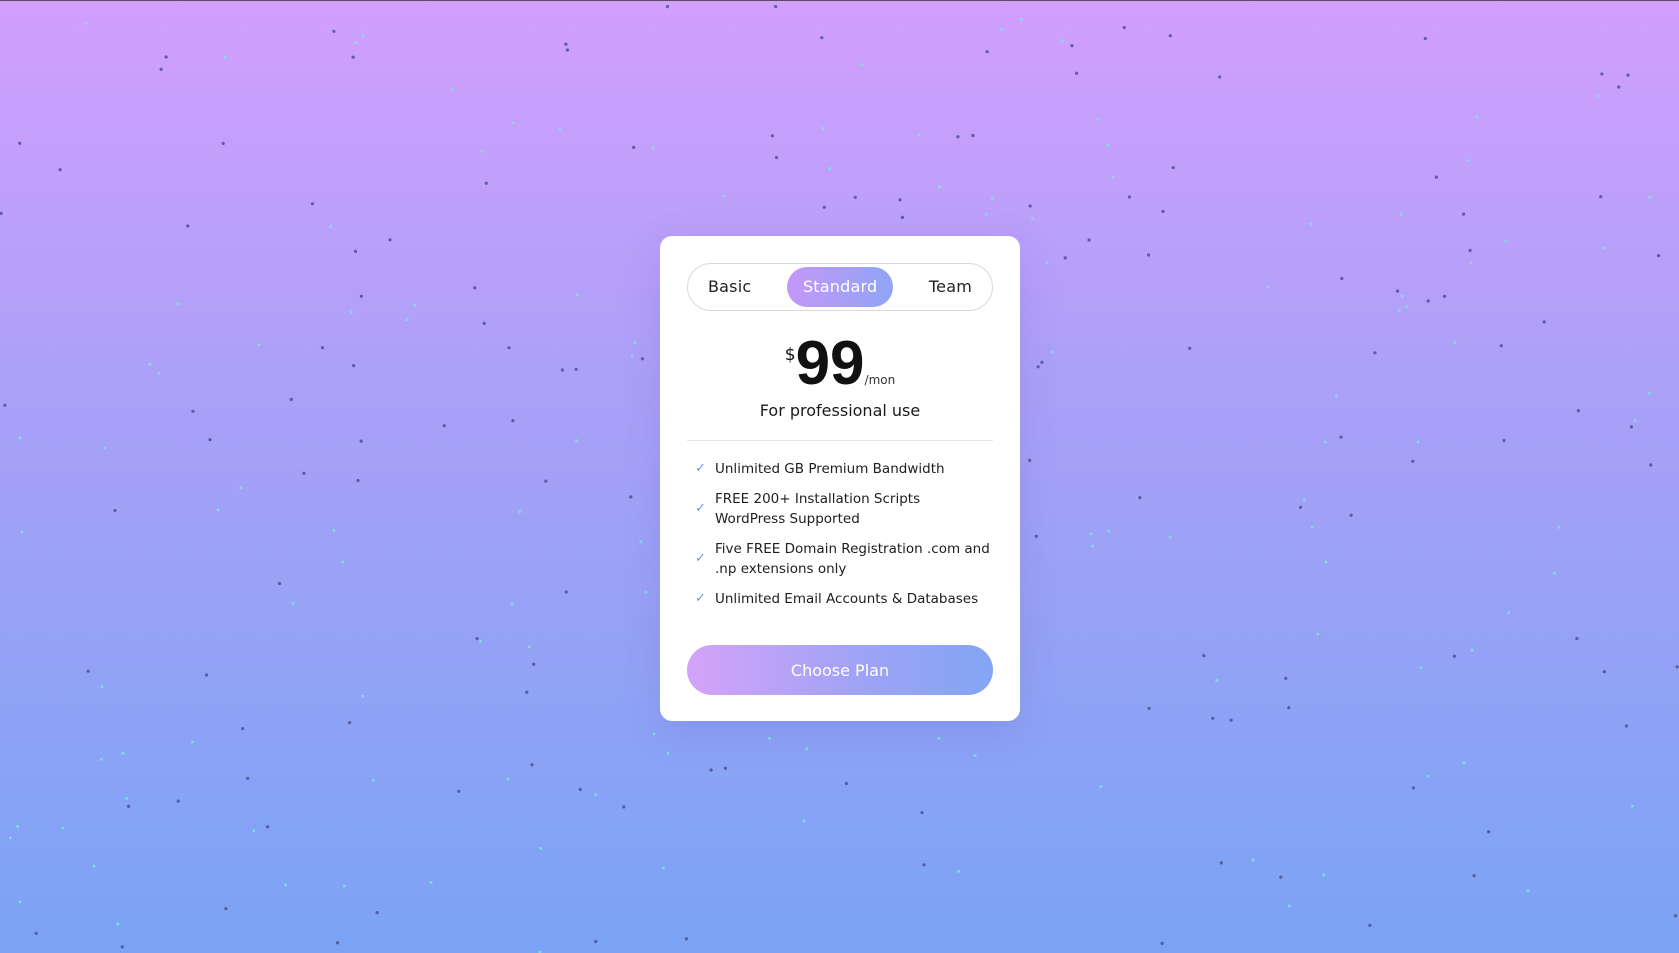  What do you see at coordinates (844, 469) in the screenshot?
I see `feature-item: ✓ Unlimited GB Premium Bandwidth` at bounding box center [844, 469].